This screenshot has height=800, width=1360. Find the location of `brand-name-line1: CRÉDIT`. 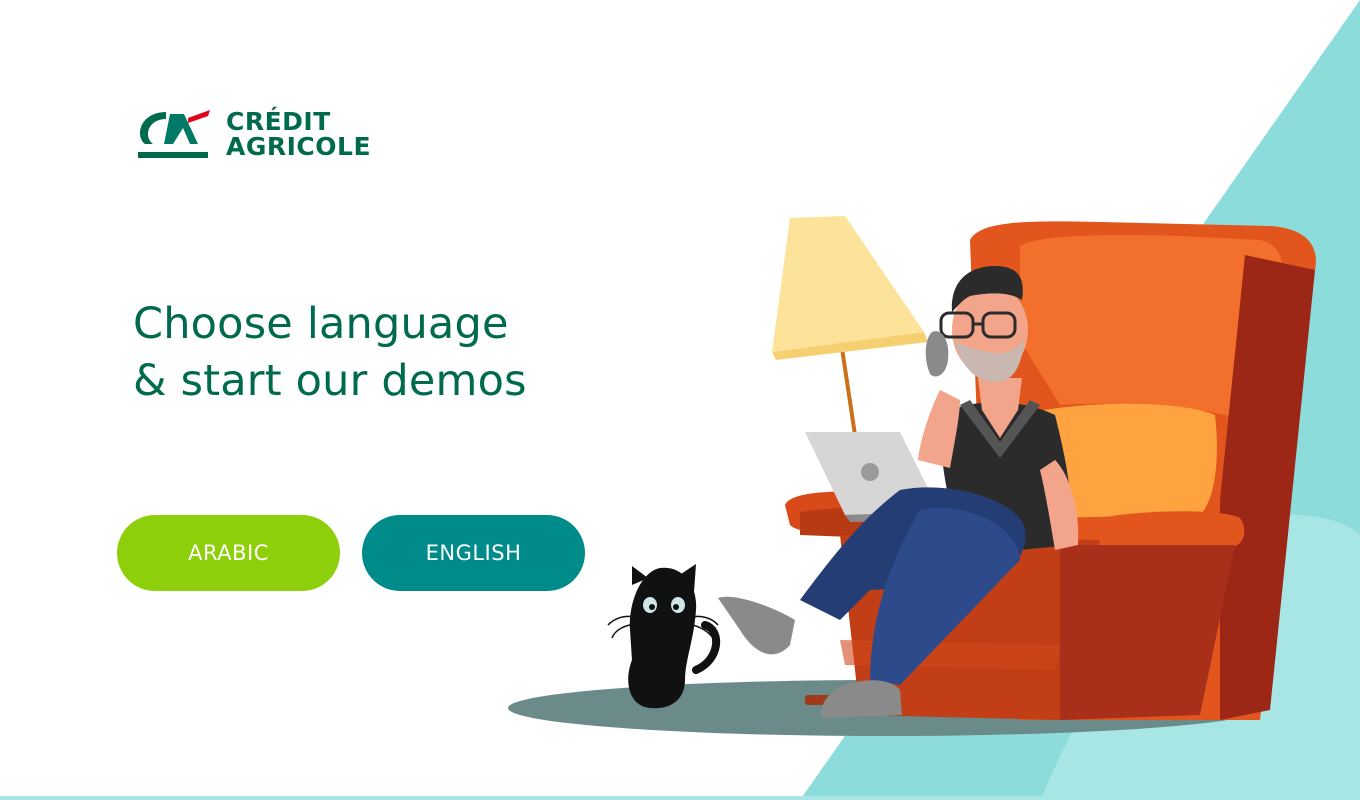

brand-name-line1: CRÉDIT is located at coordinates (278, 121).